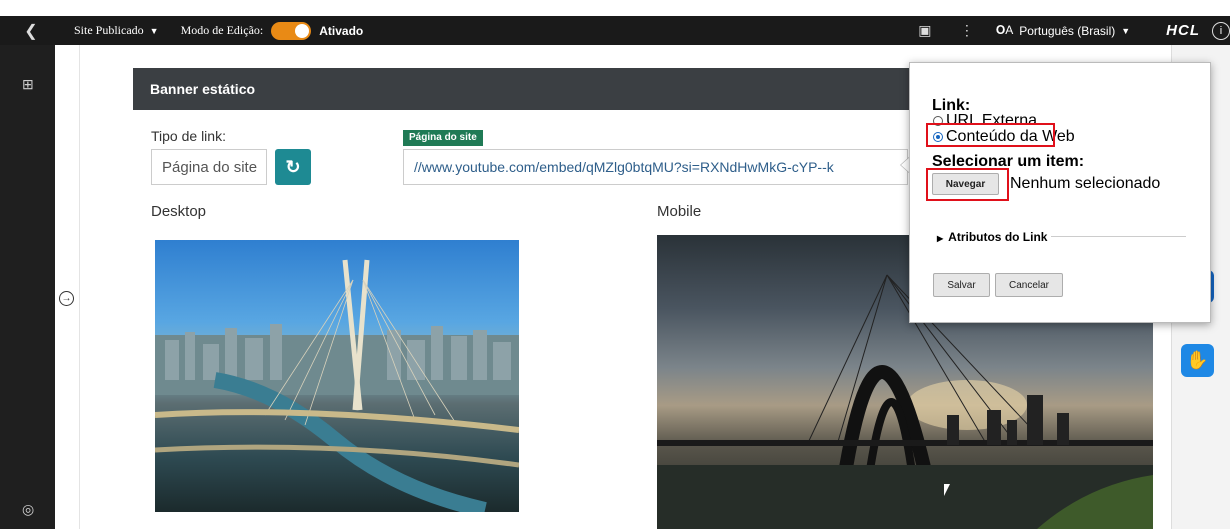  What do you see at coordinates (67, 287) in the screenshot?
I see `collapse-strip` at bounding box center [67, 287].